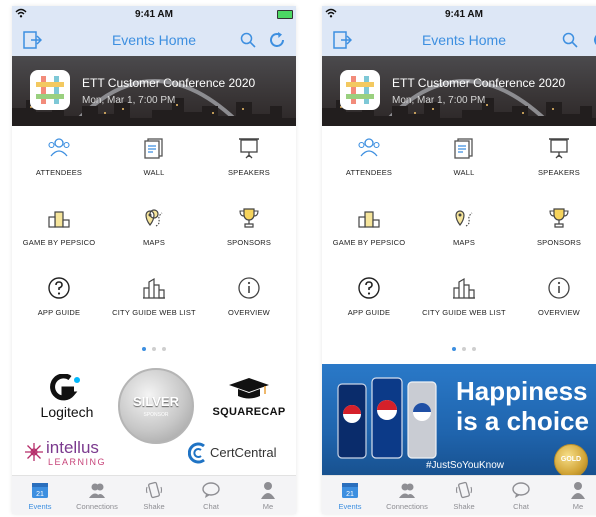 Image resolution: width=596 pixels, height=517 pixels. I want to click on tab-label: Events, so click(350, 506).